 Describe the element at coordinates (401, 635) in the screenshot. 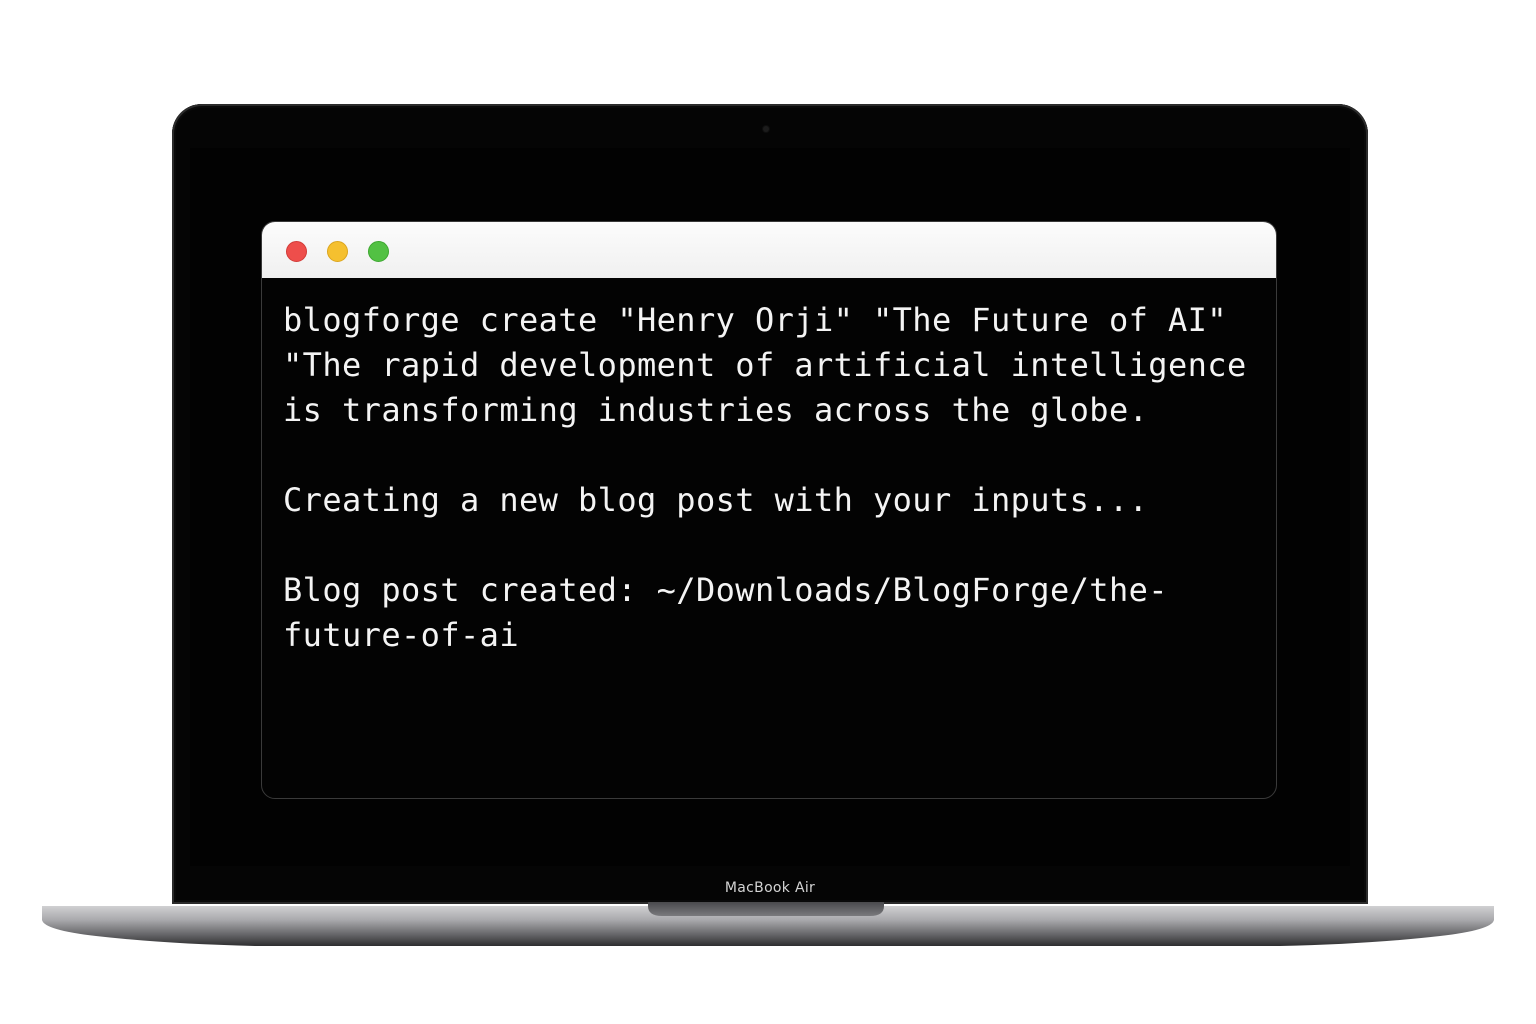

I see `result-line: future-of-ai` at that location.